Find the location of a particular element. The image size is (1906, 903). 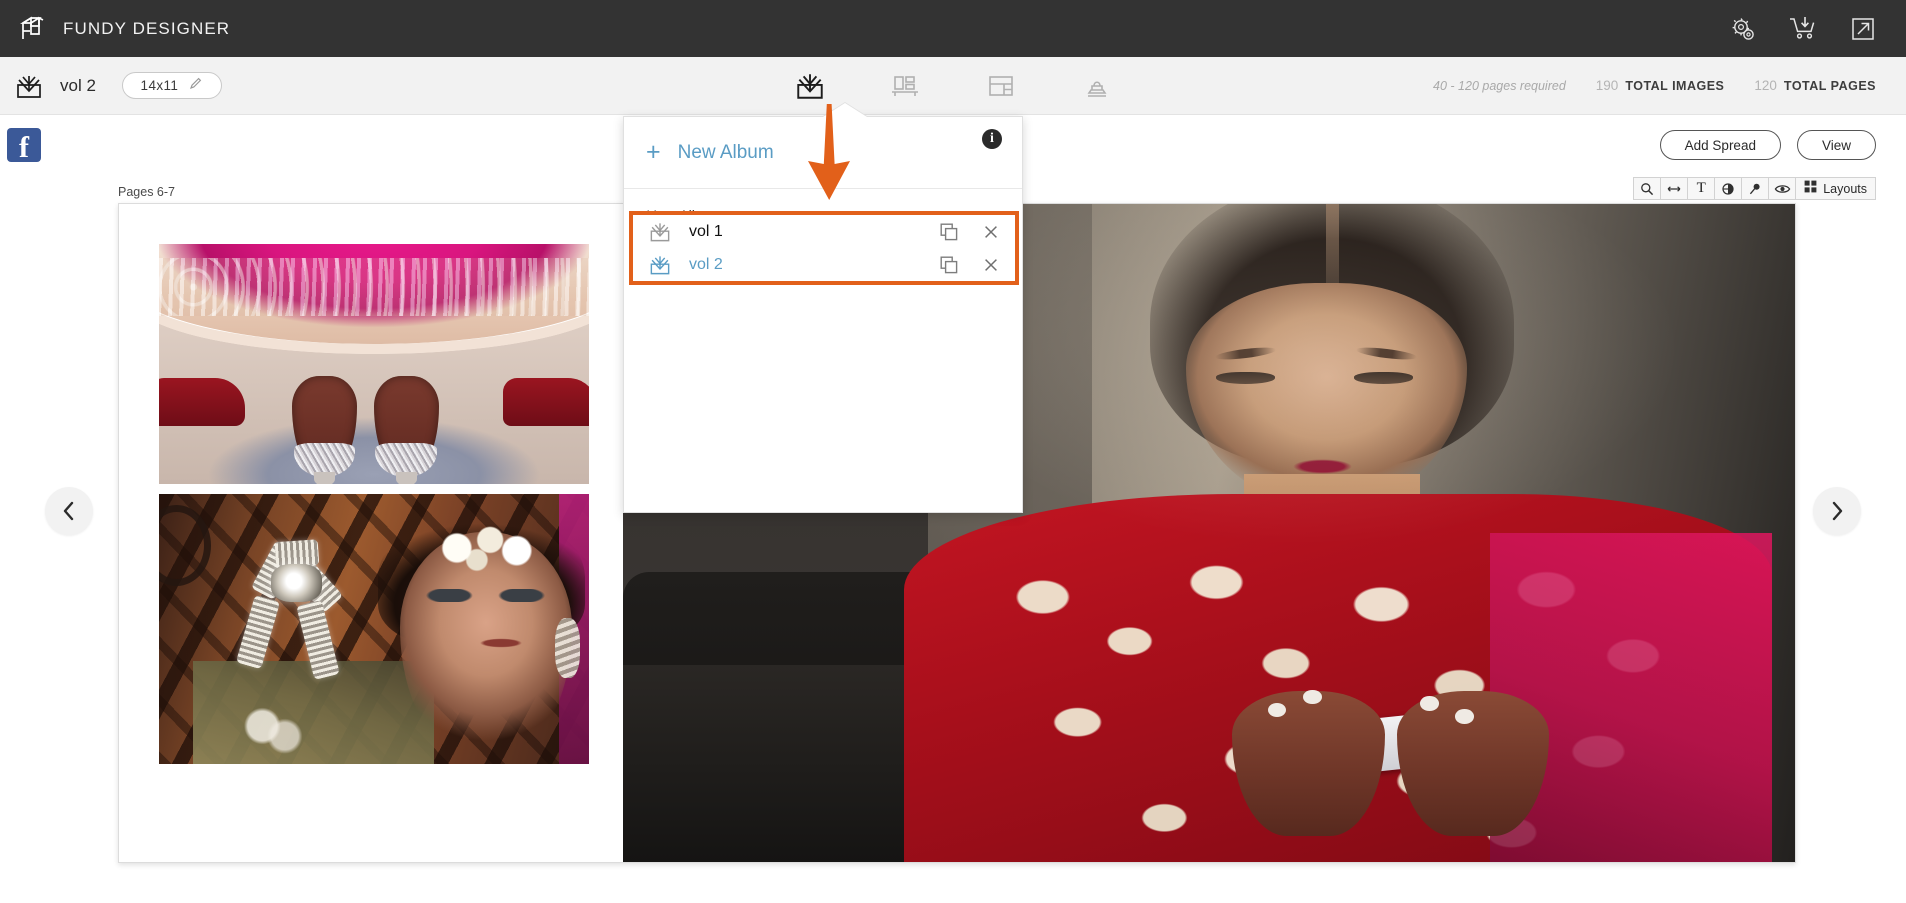

text-icon-glyph: T is located at coordinates (1701, 188).